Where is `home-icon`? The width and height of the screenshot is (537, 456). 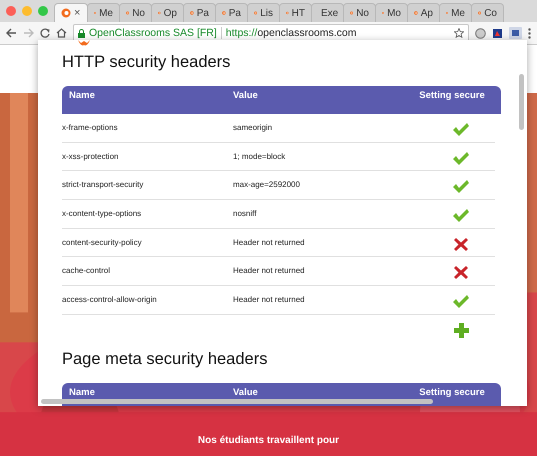
home-icon is located at coordinates (61, 33).